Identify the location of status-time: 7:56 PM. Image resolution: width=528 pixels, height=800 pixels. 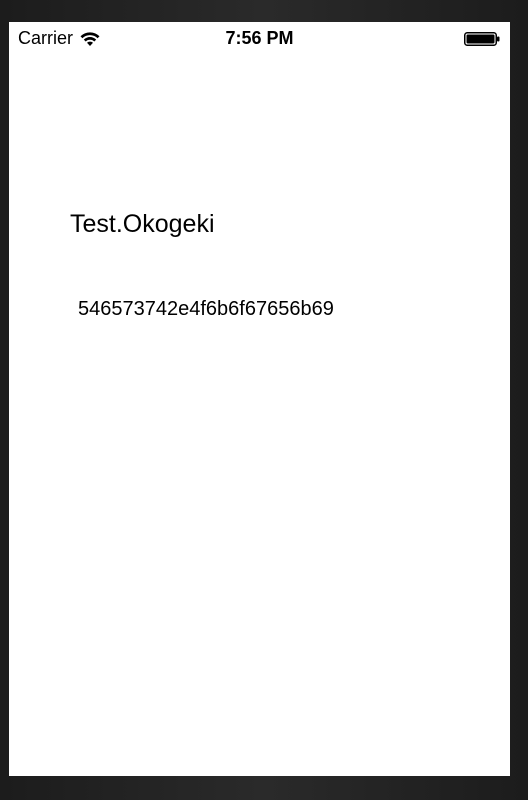
(259, 38).